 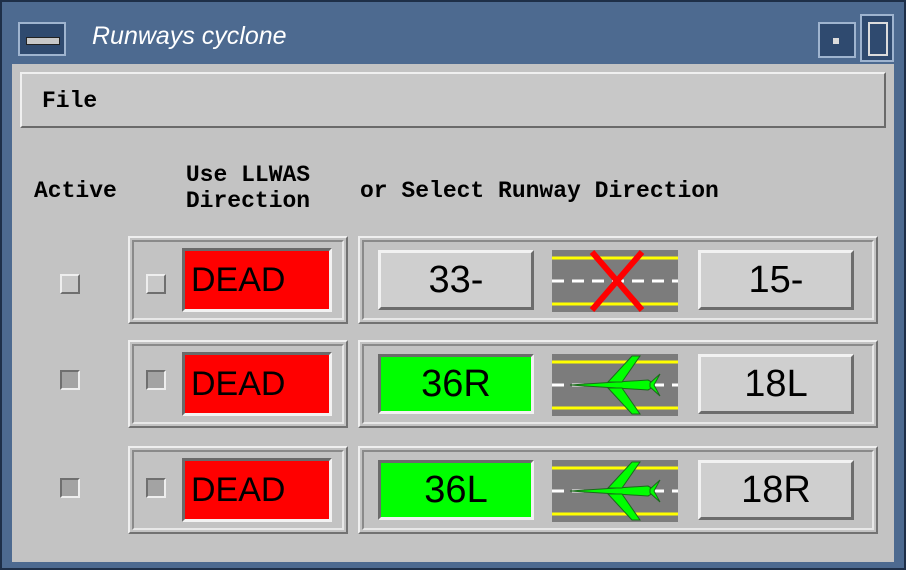 I want to click on runway-closed-x-icon, so click(x=615, y=281).